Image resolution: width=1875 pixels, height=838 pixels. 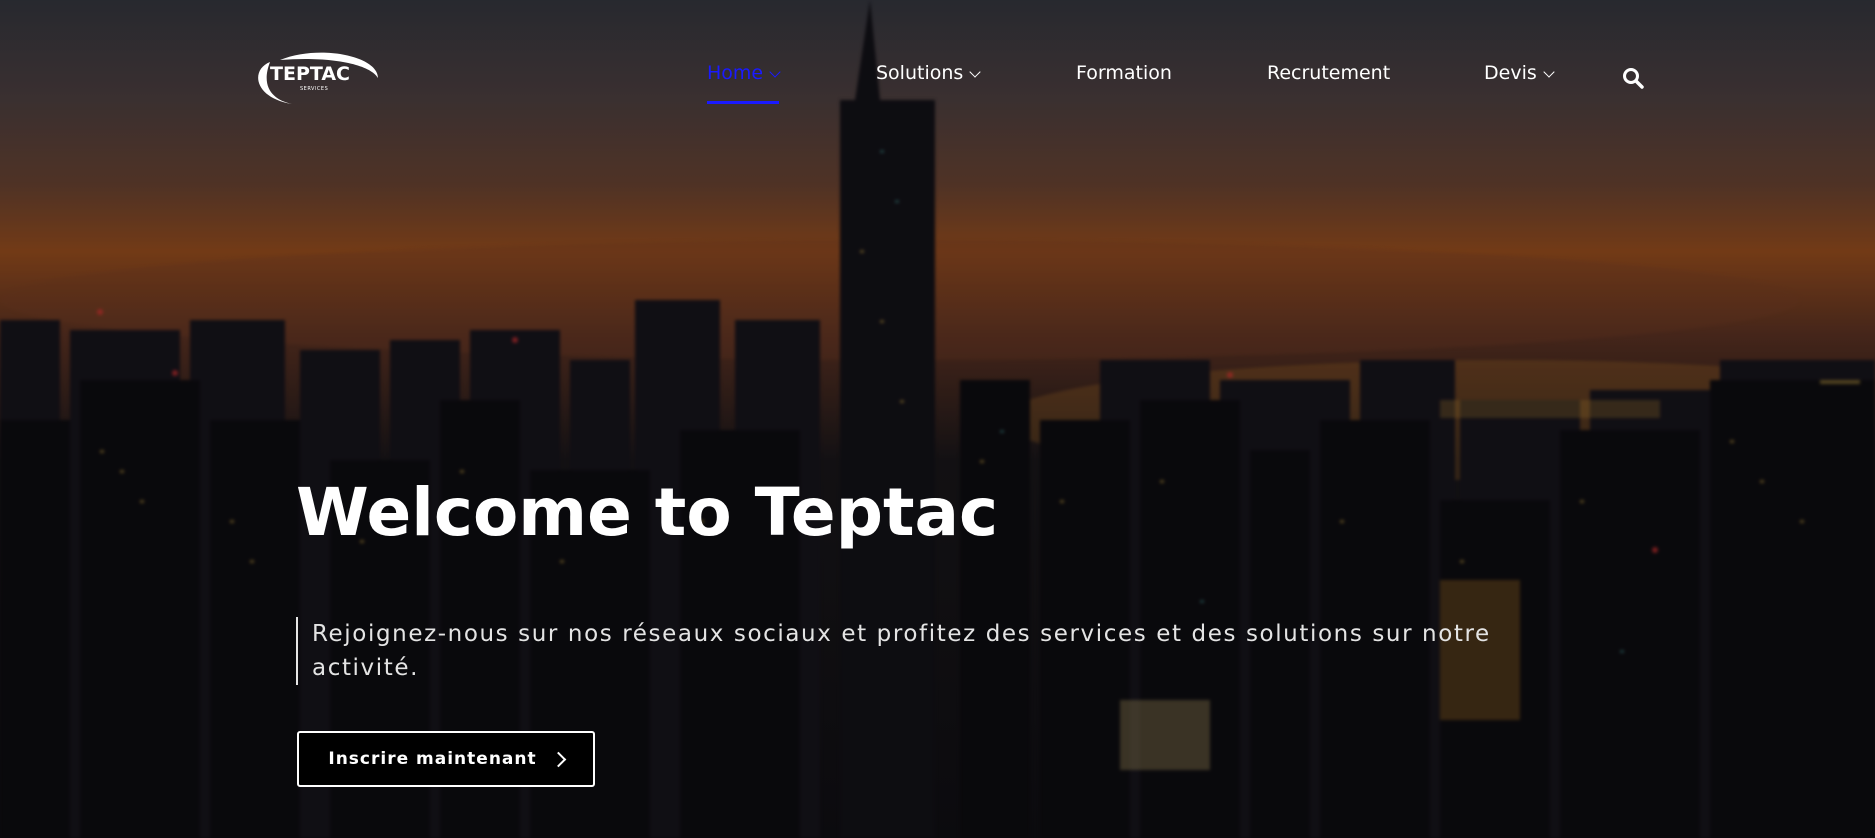 I want to click on nav-item-solutions: Solutions, so click(x=928, y=83).